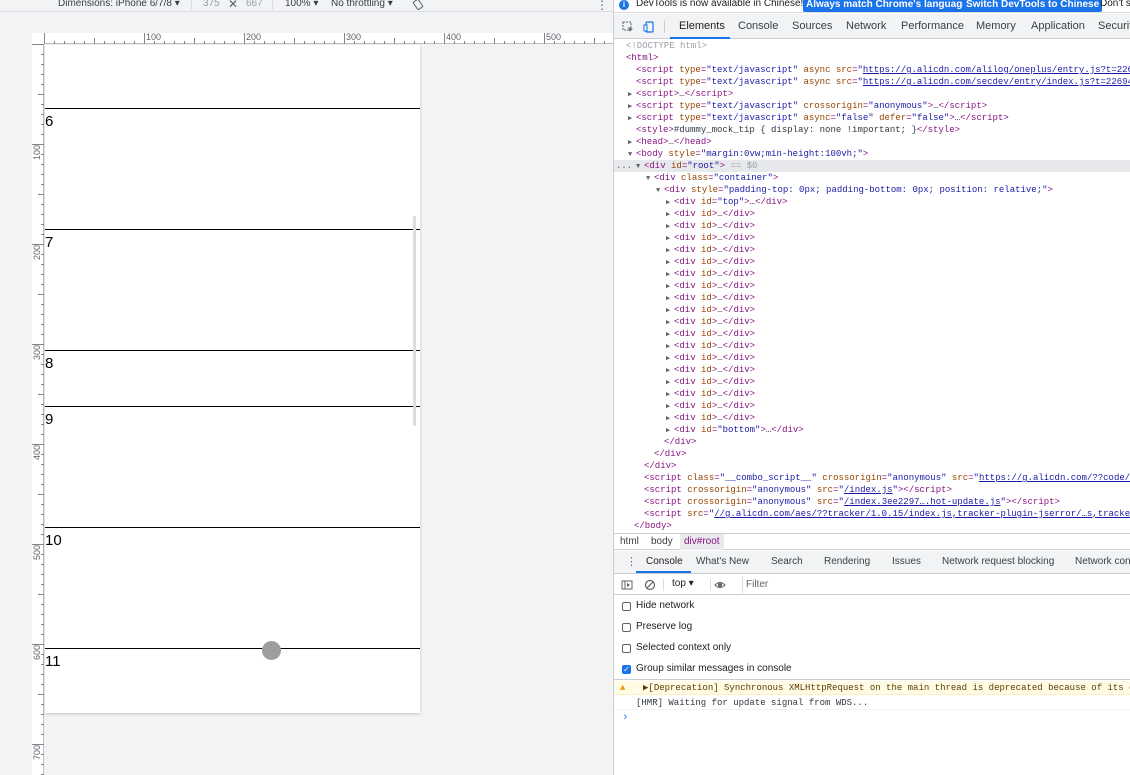 The width and height of the screenshot is (1130, 775). Describe the element at coordinates (626, 648) in the screenshot. I see `selected-context-checkbox` at that location.